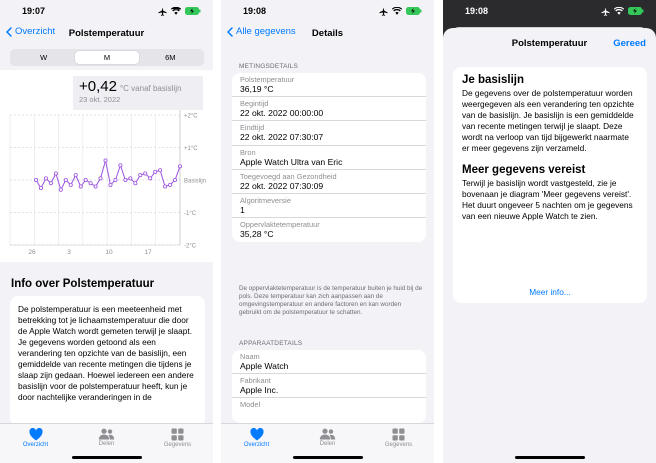  Describe the element at coordinates (190, 214) in the screenshot. I see `y-tick-label: -1°C` at that location.